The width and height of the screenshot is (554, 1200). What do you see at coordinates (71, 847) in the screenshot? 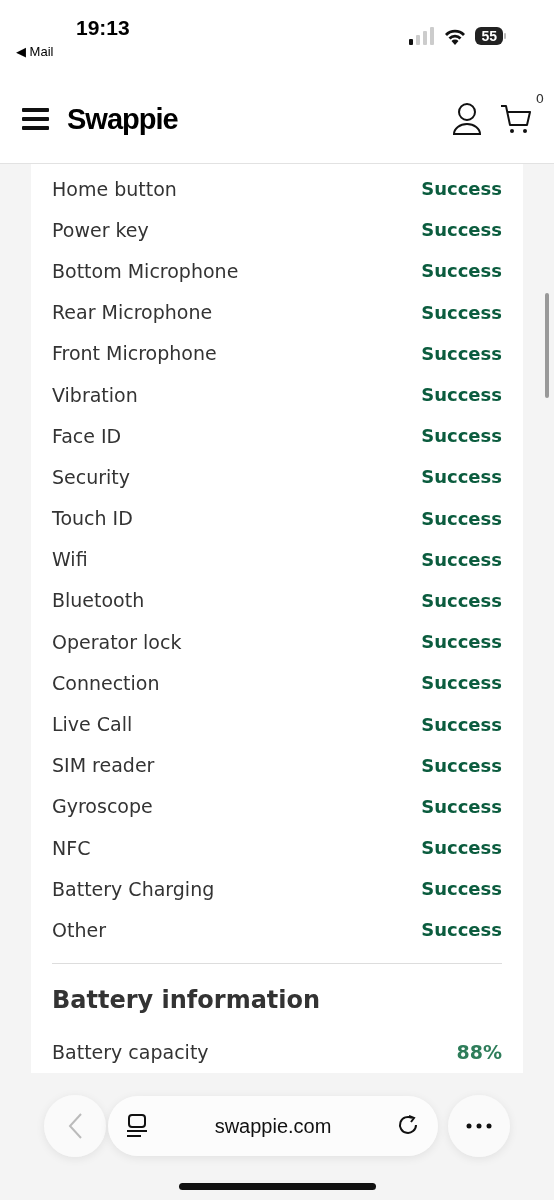
I see `test-name: NFC` at bounding box center [71, 847].